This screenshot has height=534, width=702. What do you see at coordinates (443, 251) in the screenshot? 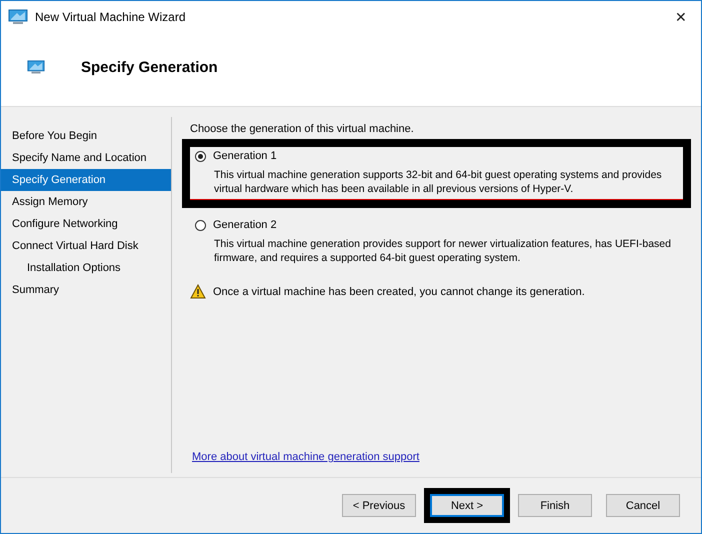
I see `option-description: This virtual machine generation provides support for newer virtualization features, has UEFI-based firmware, and requires a supported 64-bit guest operating system.` at bounding box center [443, 251].